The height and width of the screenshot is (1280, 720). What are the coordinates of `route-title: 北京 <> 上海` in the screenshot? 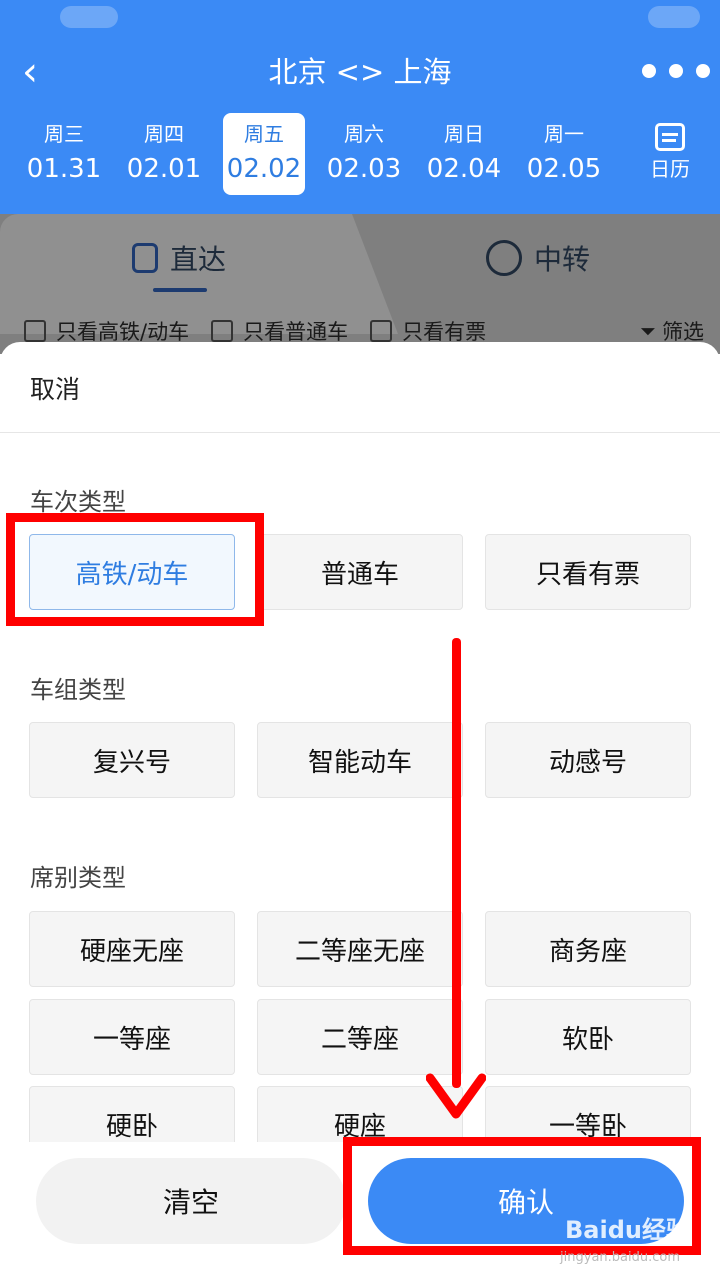 It's located at (360, 72).